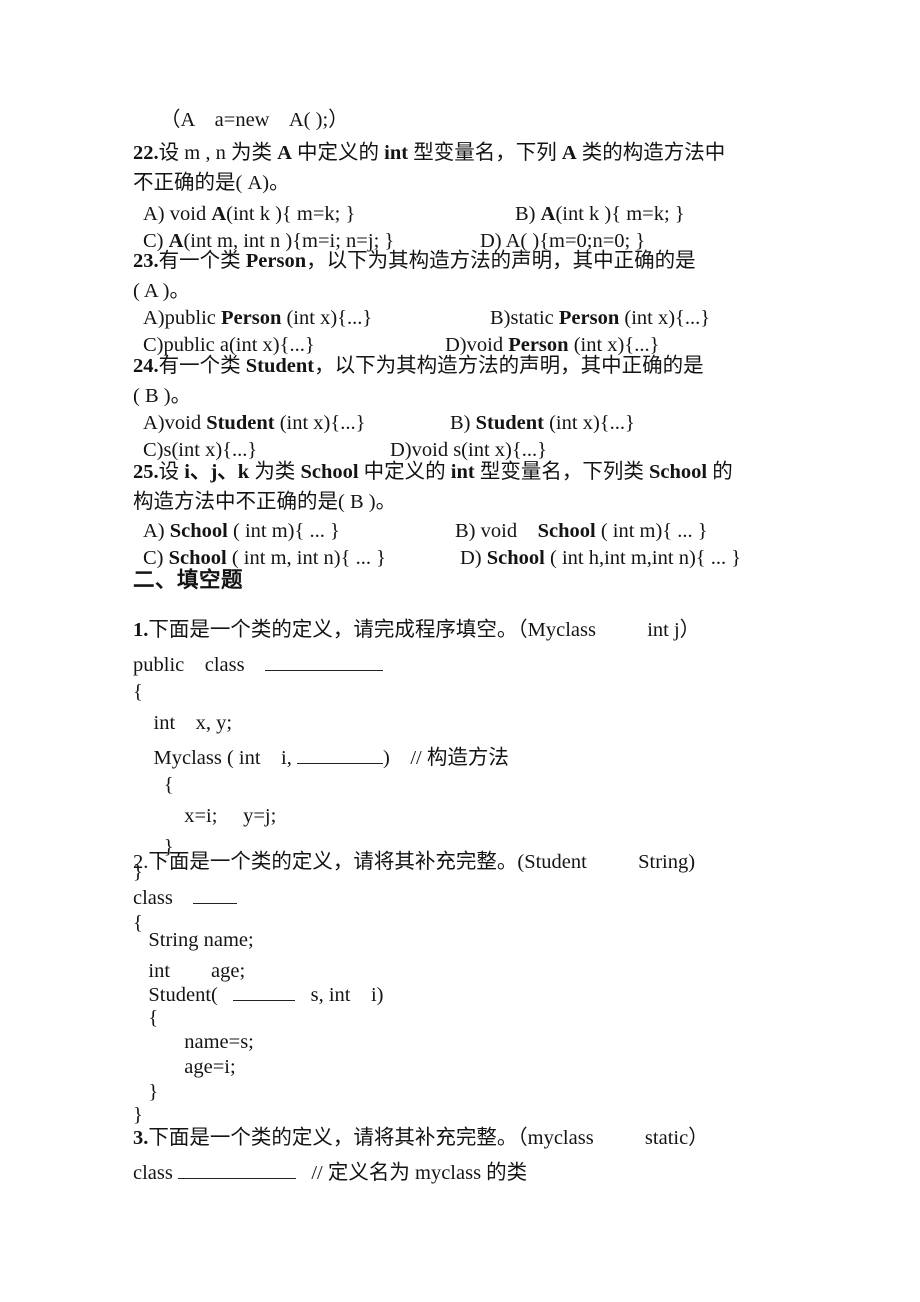 The image size is (920, 1302). What do you see at coordinates (720, 472) in the screenshot?
I see `q25-stem-i: 的` at bounding box center [720, 472].